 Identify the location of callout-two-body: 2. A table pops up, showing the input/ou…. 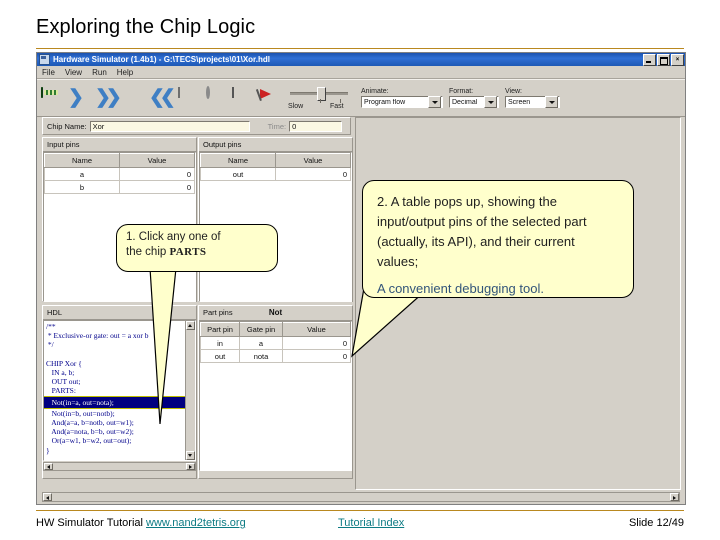
(482, 231).